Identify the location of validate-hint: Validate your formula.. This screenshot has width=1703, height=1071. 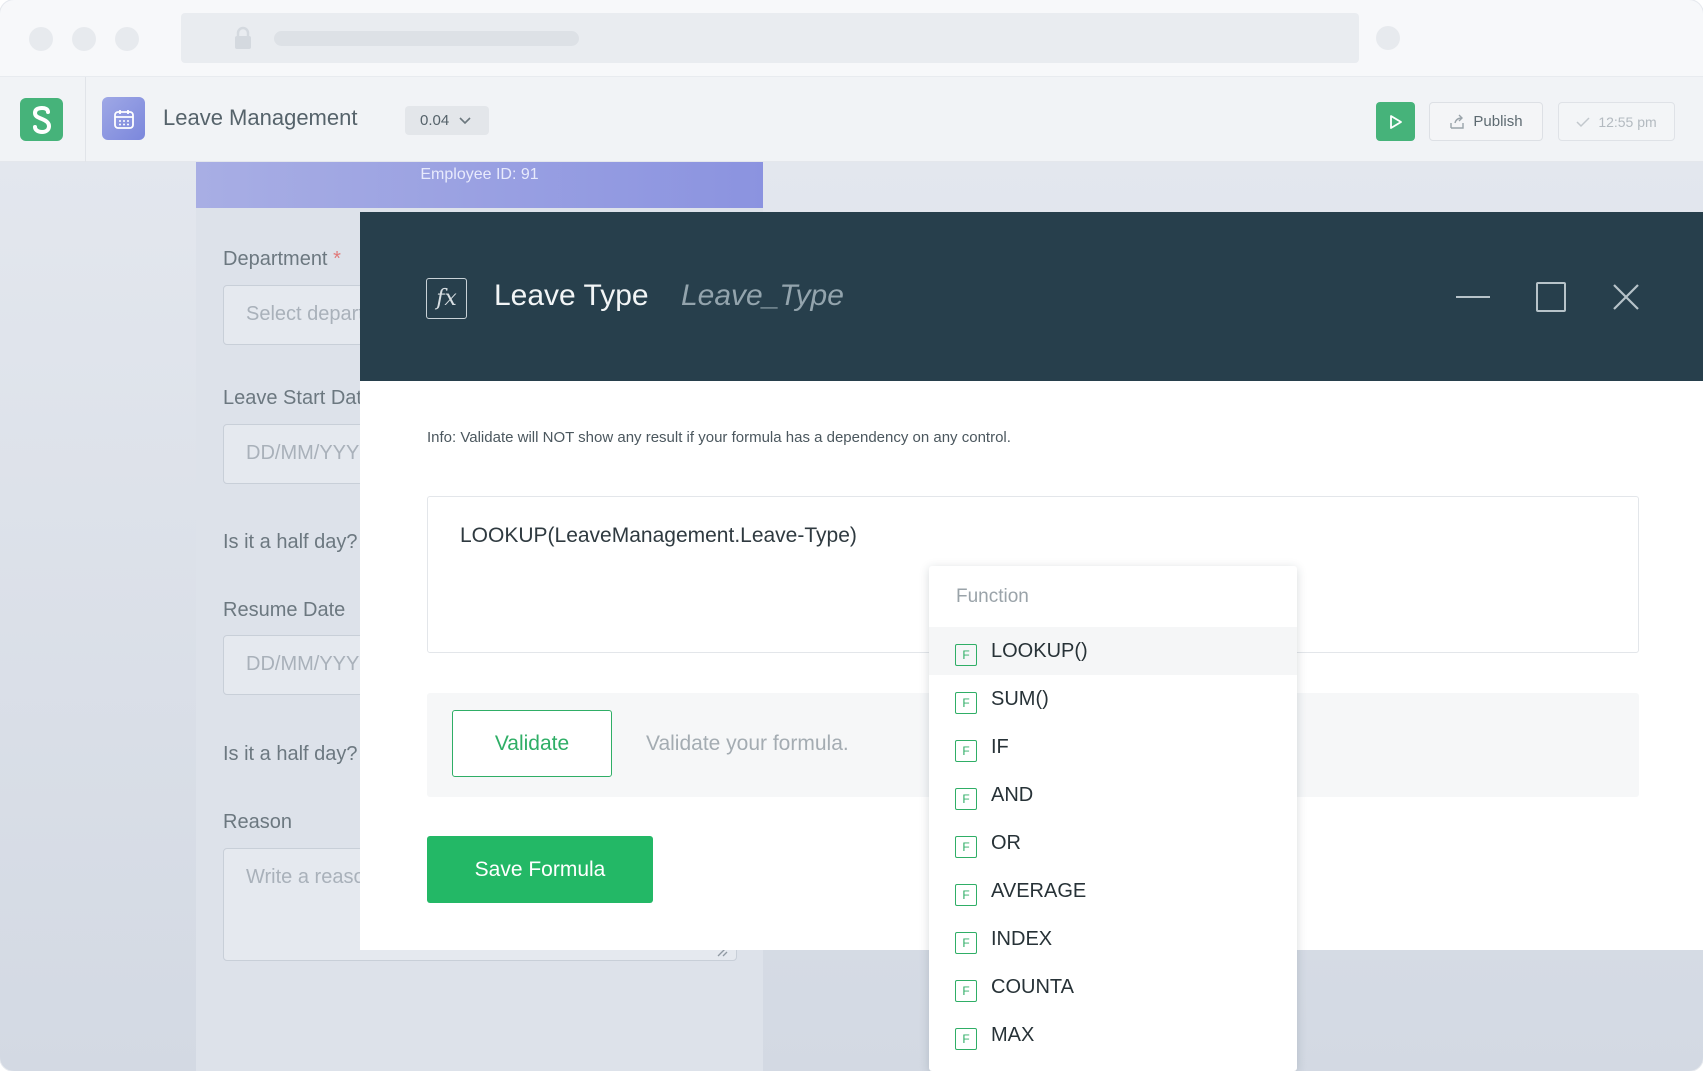
(747, 743).